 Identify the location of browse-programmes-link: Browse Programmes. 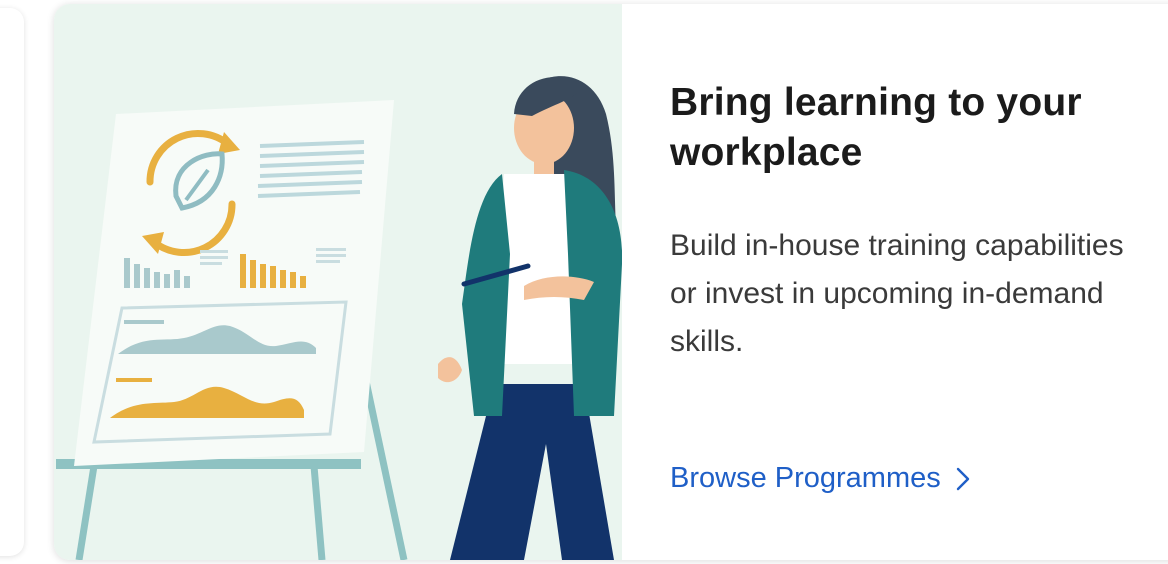
(821, 478).